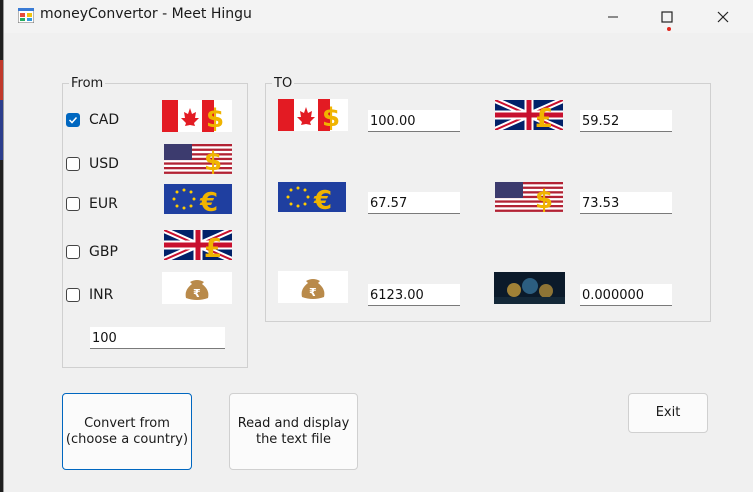  Describe the element at coordinates (414, 295) in the screenshot. I see `inr-result-field` at that location.